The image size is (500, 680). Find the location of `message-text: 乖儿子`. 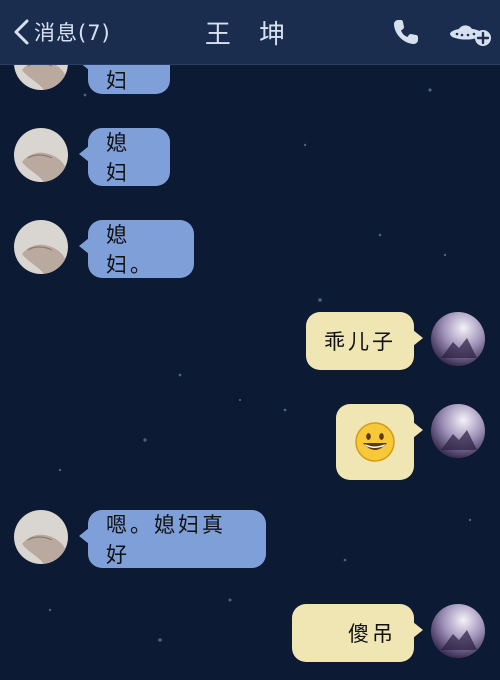

message-text: 乖儿子 is located at coordinates (360, 342).